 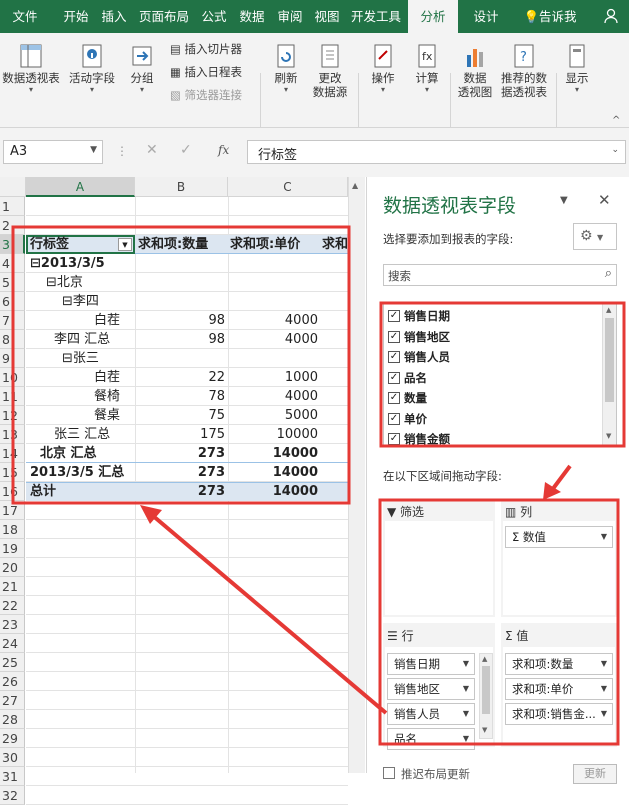 I want to click on row-header: 29, so click(x=12, y=738).